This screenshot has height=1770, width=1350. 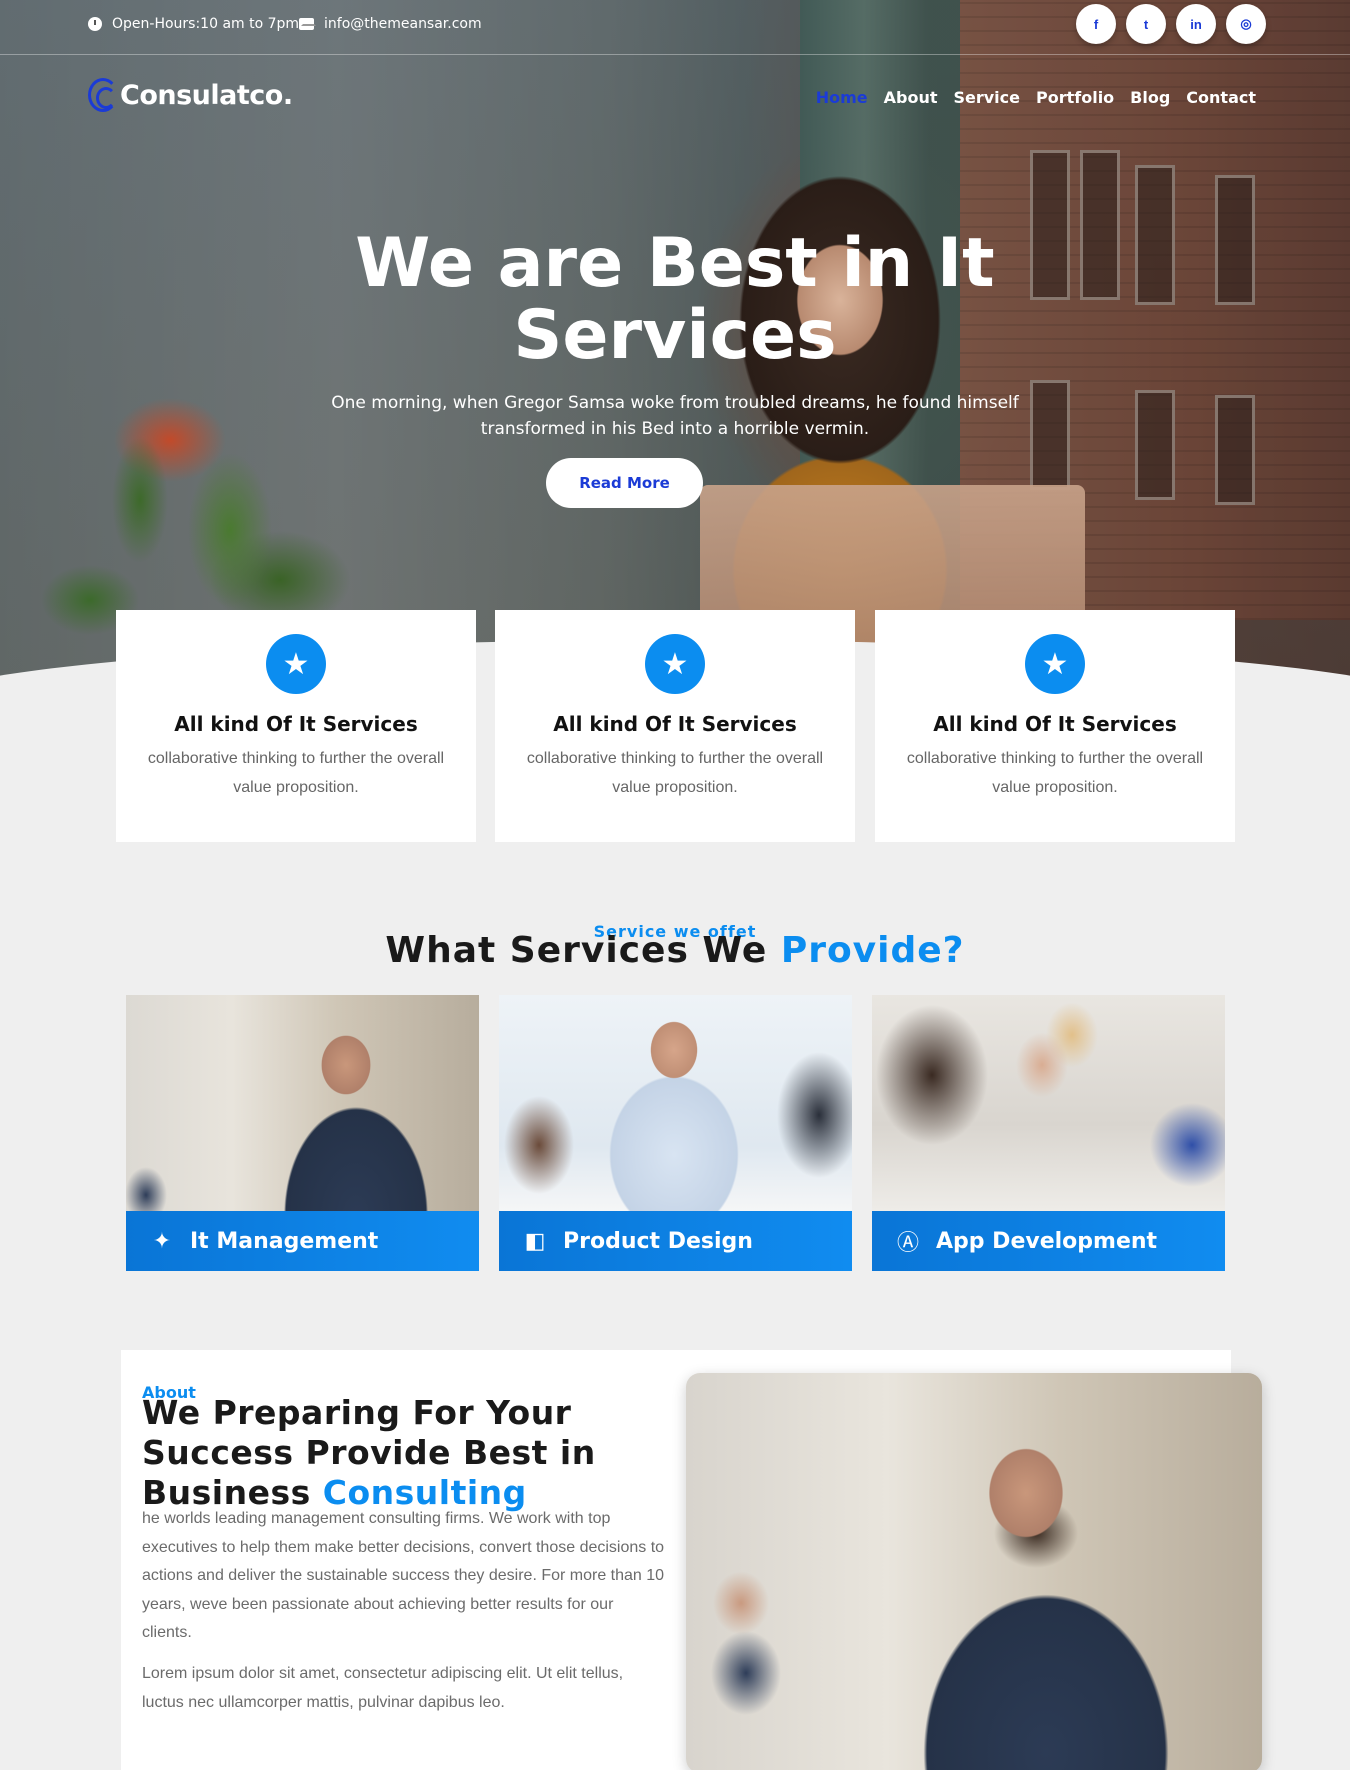 What do you see at coordinates (911, 97) in the screenshot?
I see `nav-item-about: About` at bounding box center [911, 97].